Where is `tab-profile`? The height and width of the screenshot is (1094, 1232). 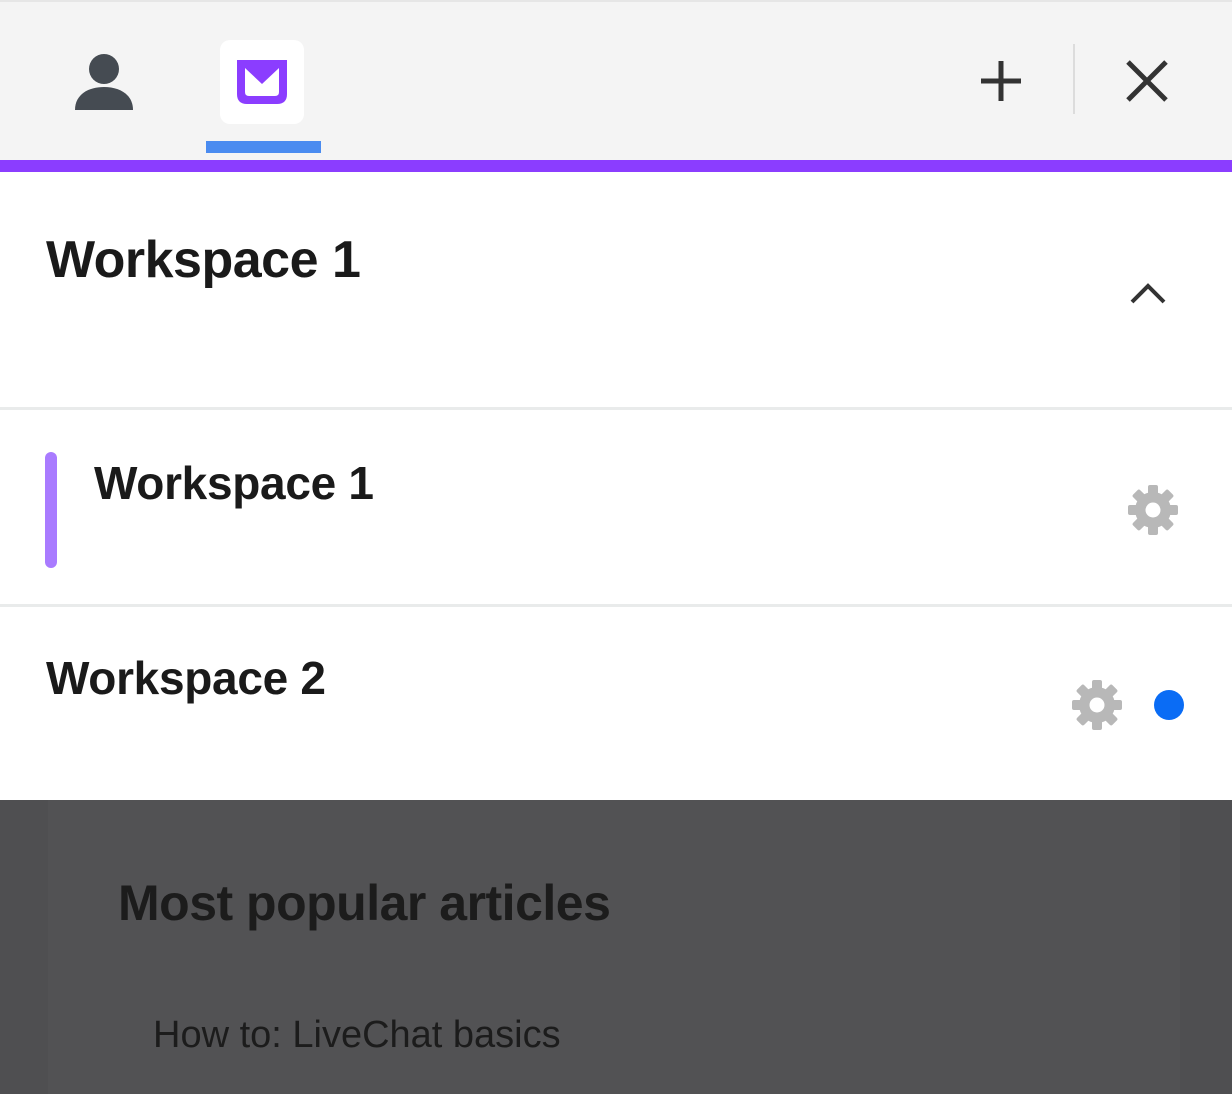 tab-profile is located at coordinates (104, 82).